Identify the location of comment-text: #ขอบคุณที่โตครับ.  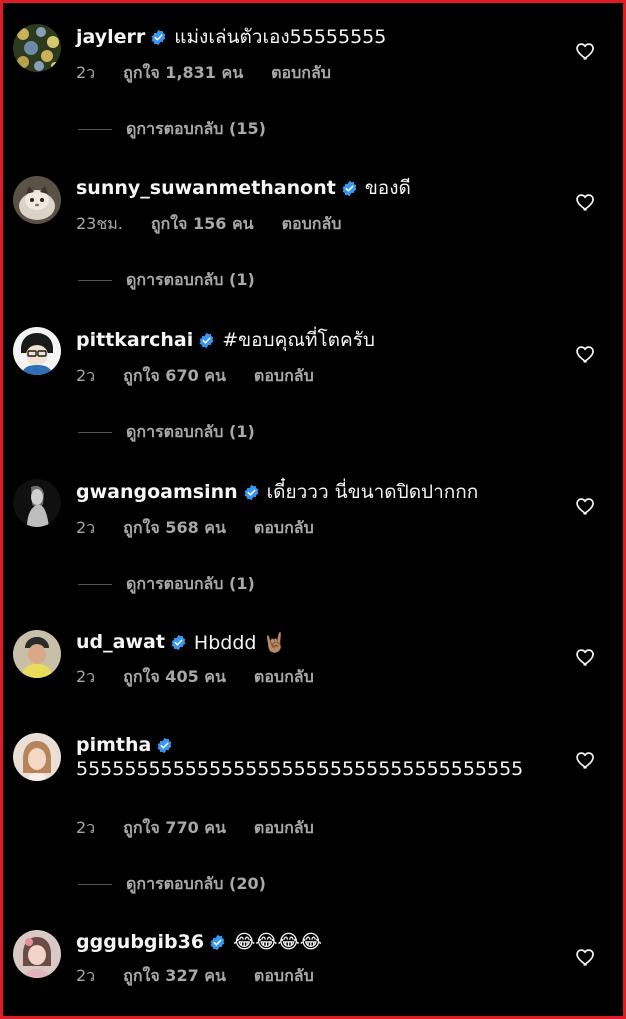
(298, 340).